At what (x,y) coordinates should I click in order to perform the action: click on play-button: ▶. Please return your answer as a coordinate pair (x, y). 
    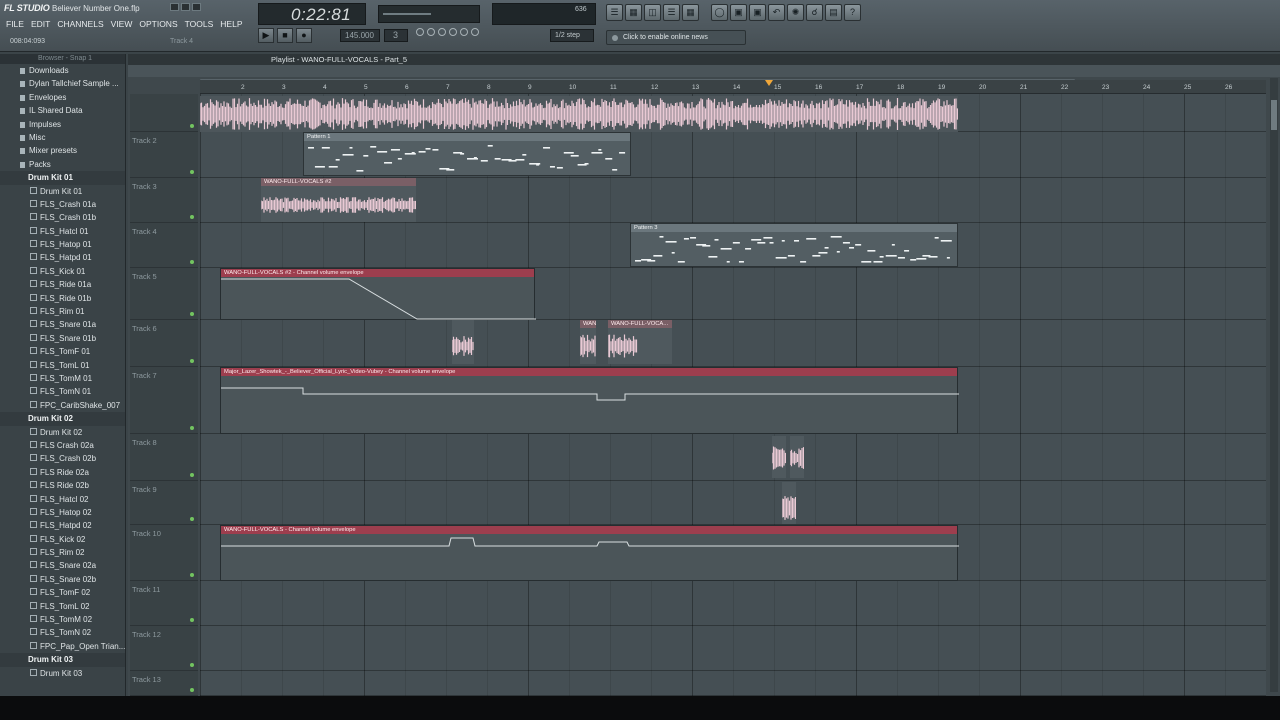
    Looking at the image, I should click on (266, 35).